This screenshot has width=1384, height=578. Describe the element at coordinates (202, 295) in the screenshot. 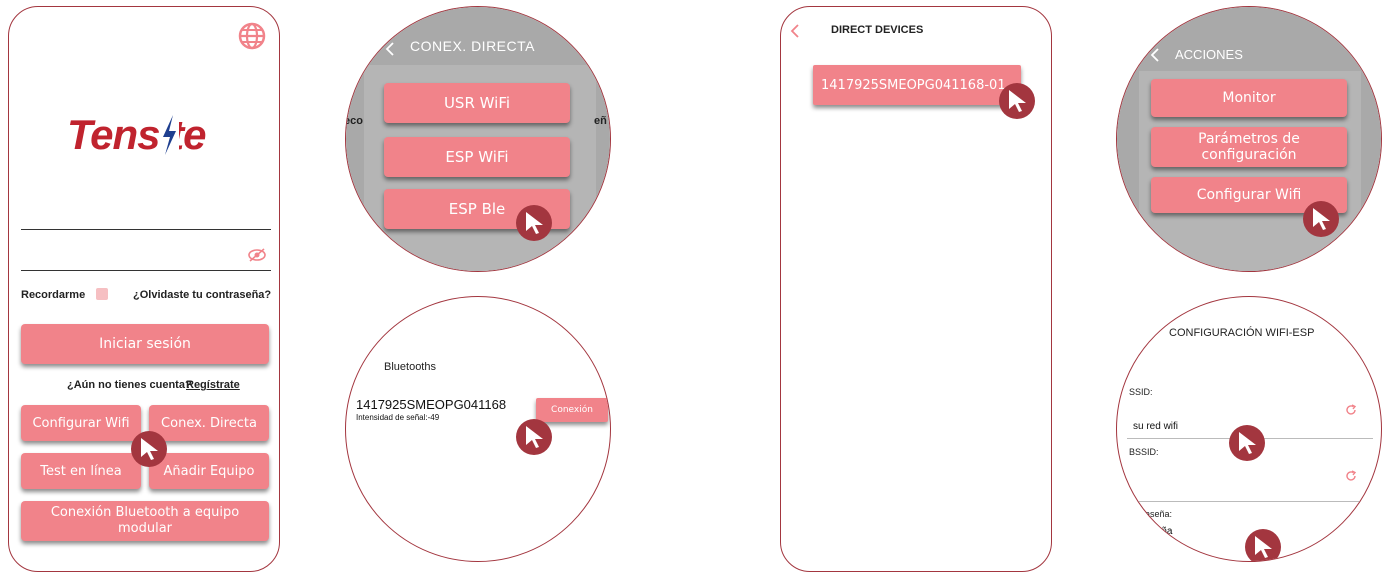

I see `forgot-password-link: ¿Olvidaste tu contraseña?` at that location.